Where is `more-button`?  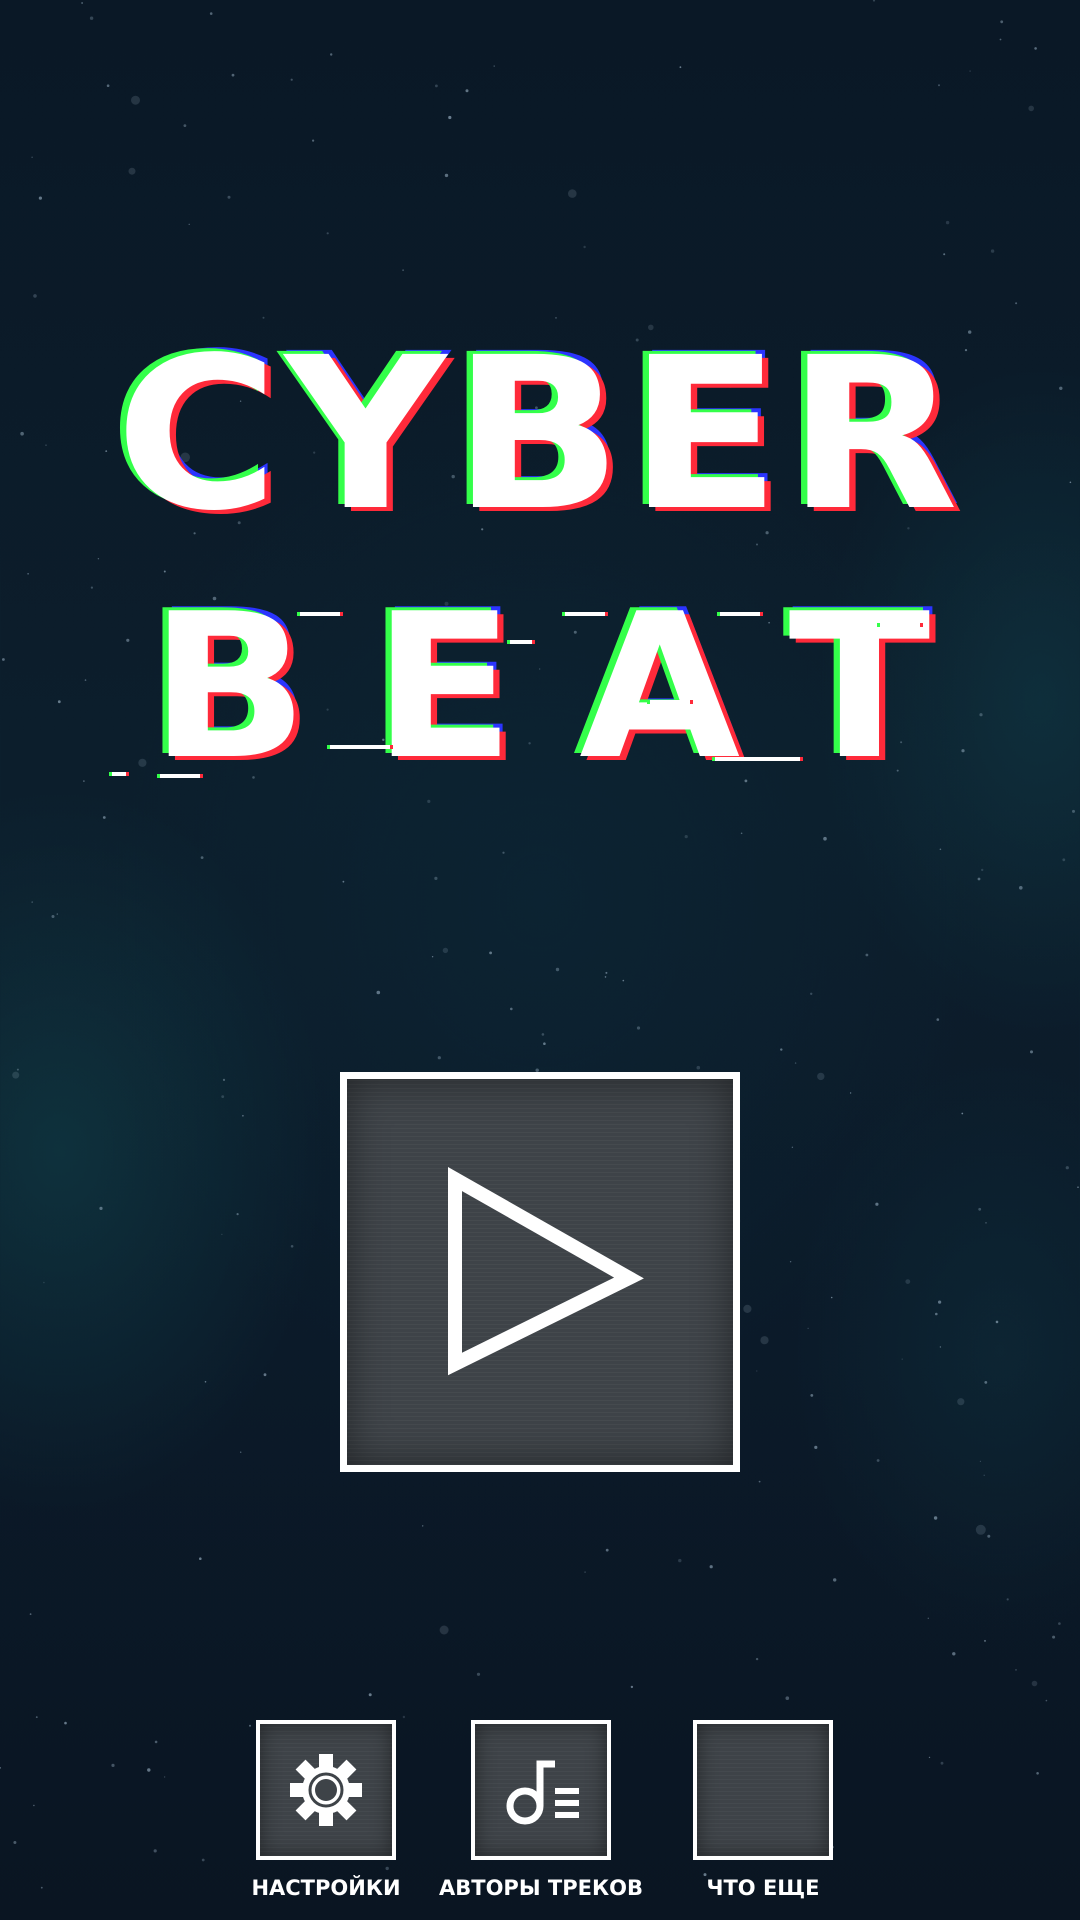 more-button is located at coordinates (763, 1790).